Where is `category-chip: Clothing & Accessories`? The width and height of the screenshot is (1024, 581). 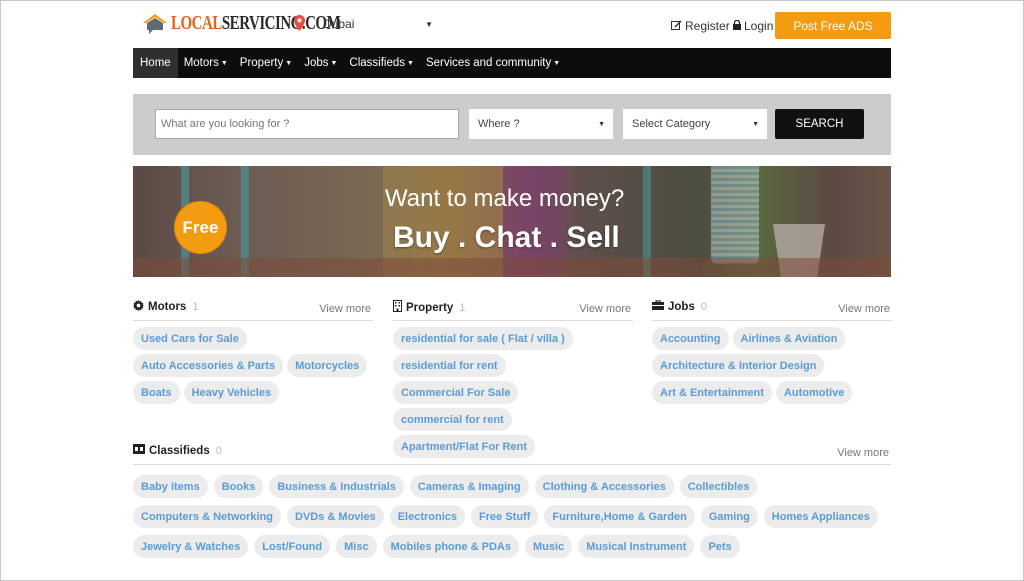
category-chip: Clothing & Accessories is located at coordinates (604, 486).